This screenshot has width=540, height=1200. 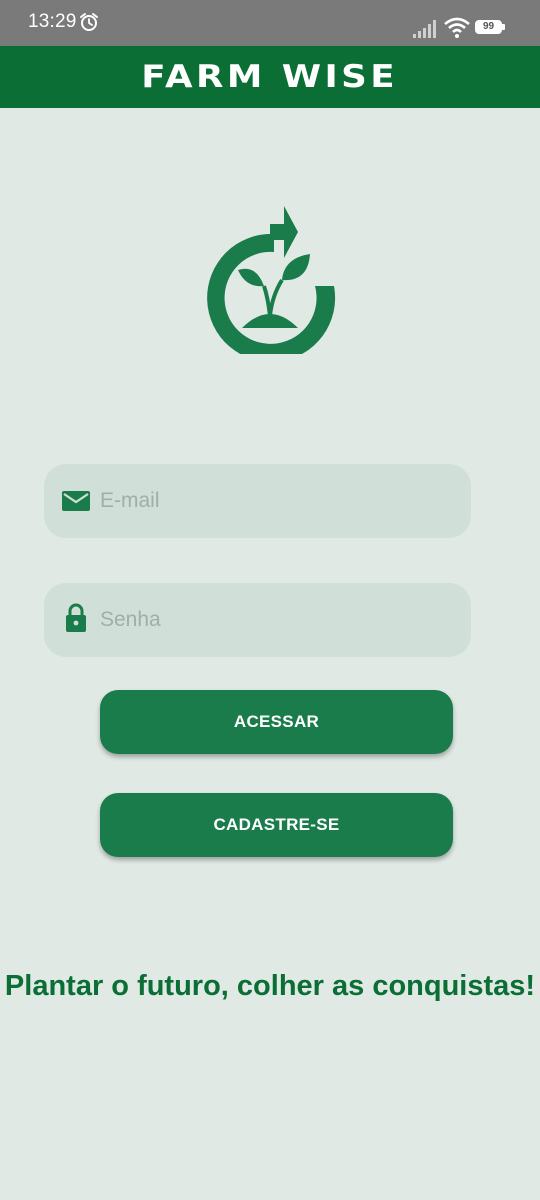 I want to click on email-input, so click(x=275, y=501).